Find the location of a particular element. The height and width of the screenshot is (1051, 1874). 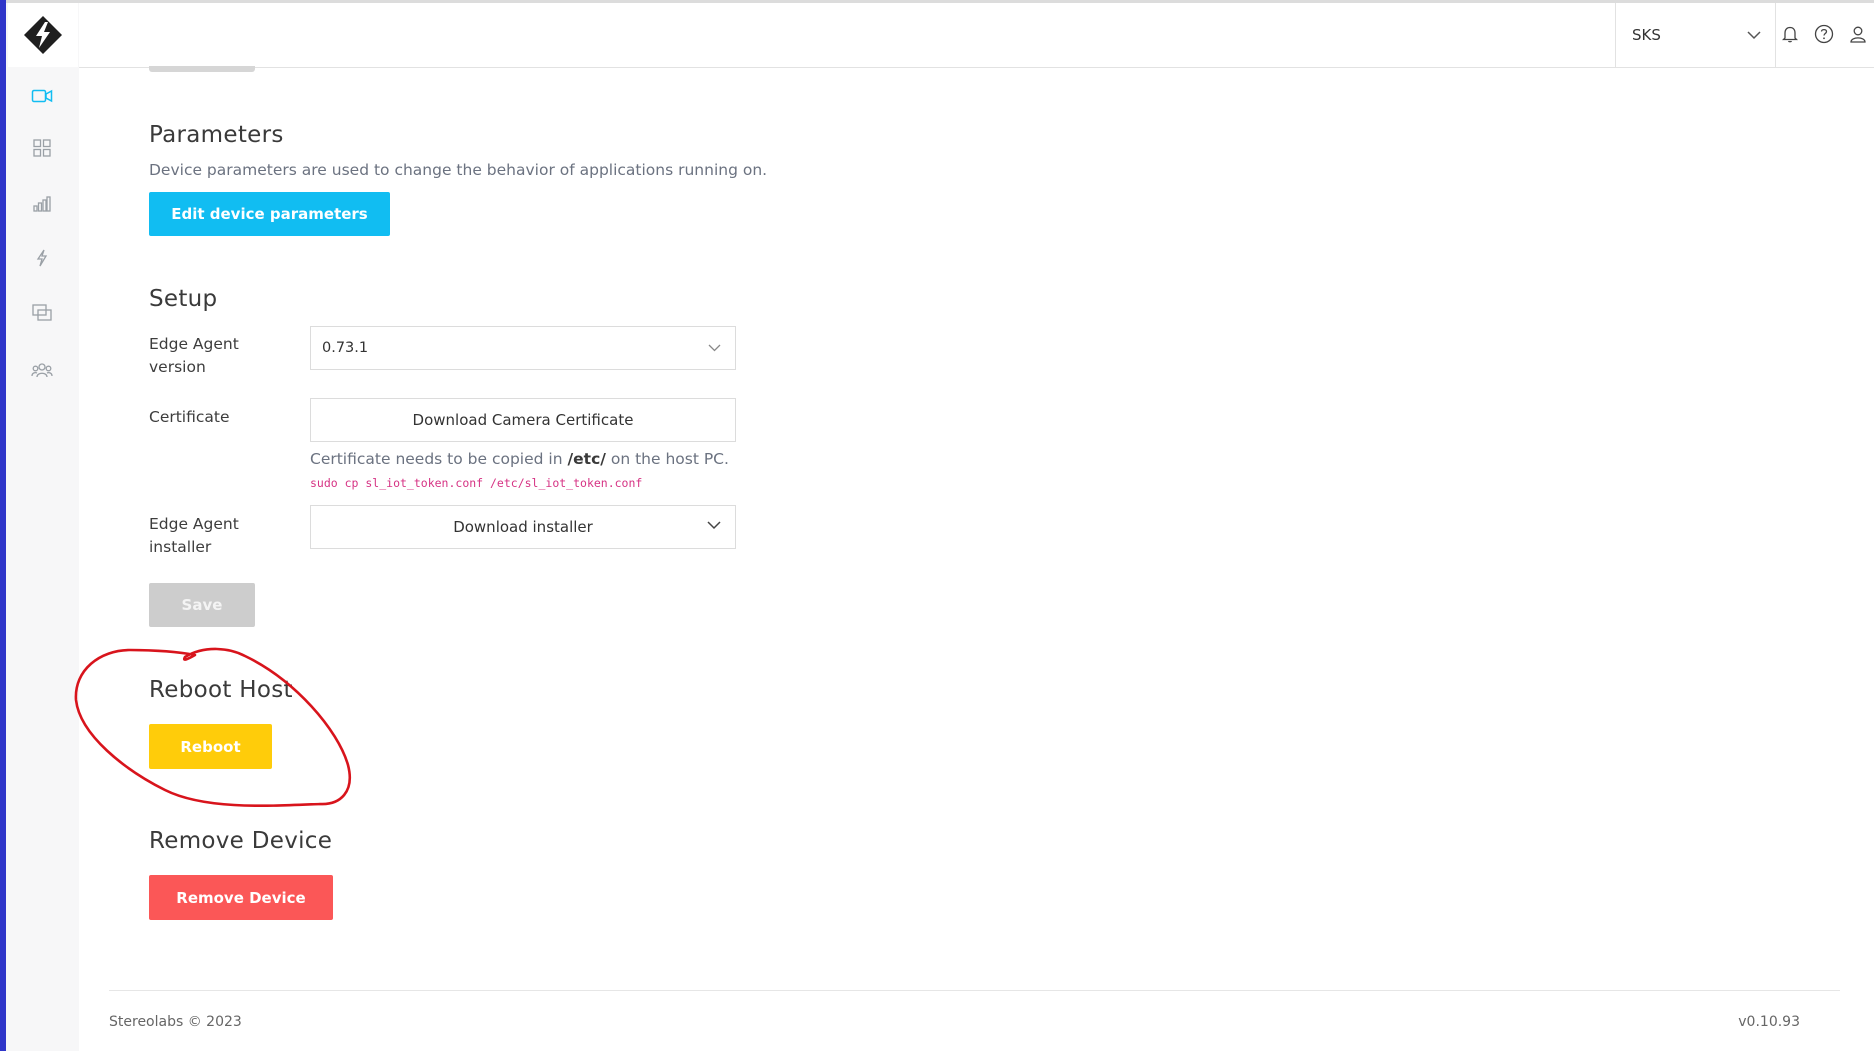

user-icon is located at coordinates (1858, 34).